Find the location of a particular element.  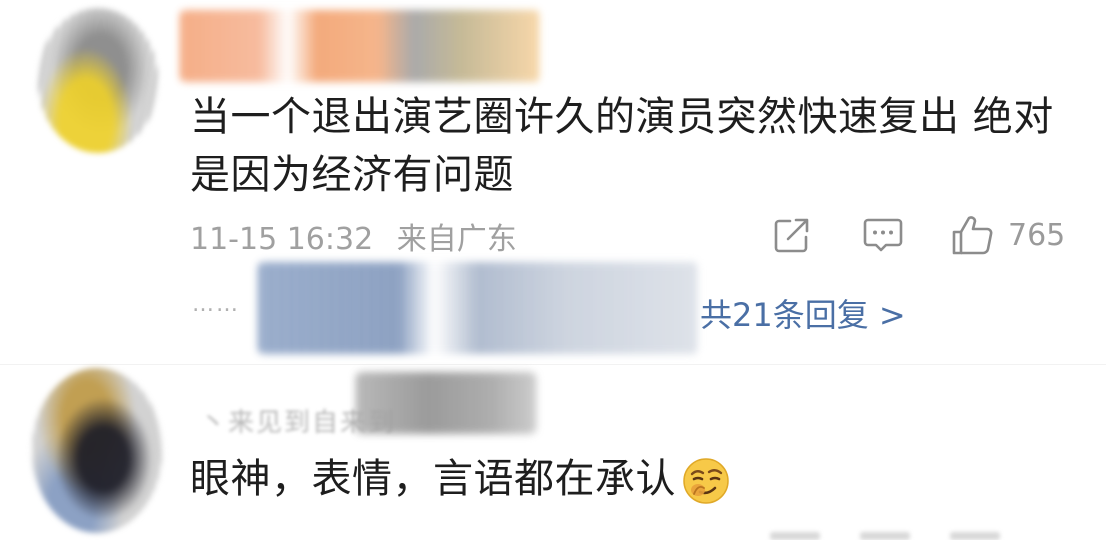

view-replies-link: 共21条回复 > is located at coordinates (803, 313).